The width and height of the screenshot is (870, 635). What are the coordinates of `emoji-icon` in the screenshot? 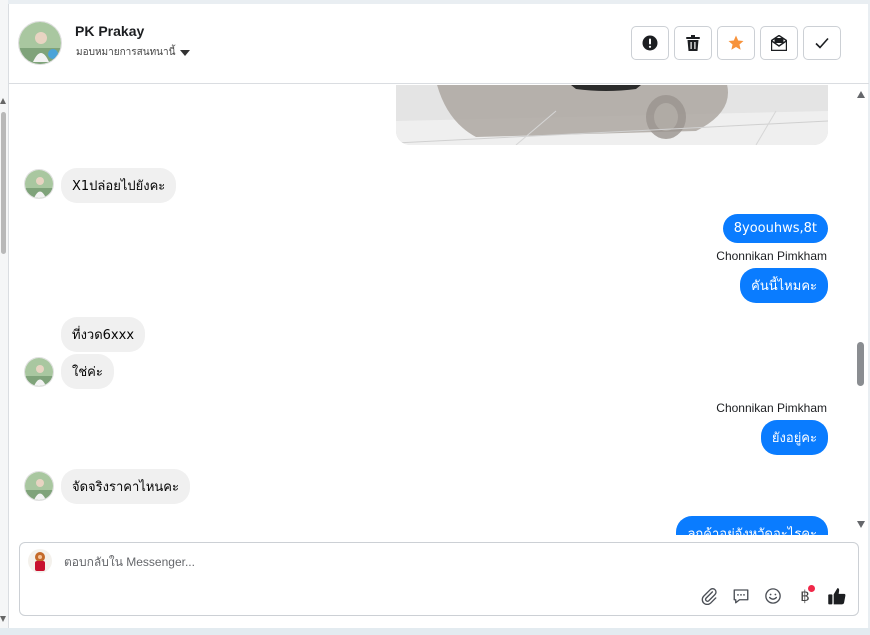 It's located at (773, 596).